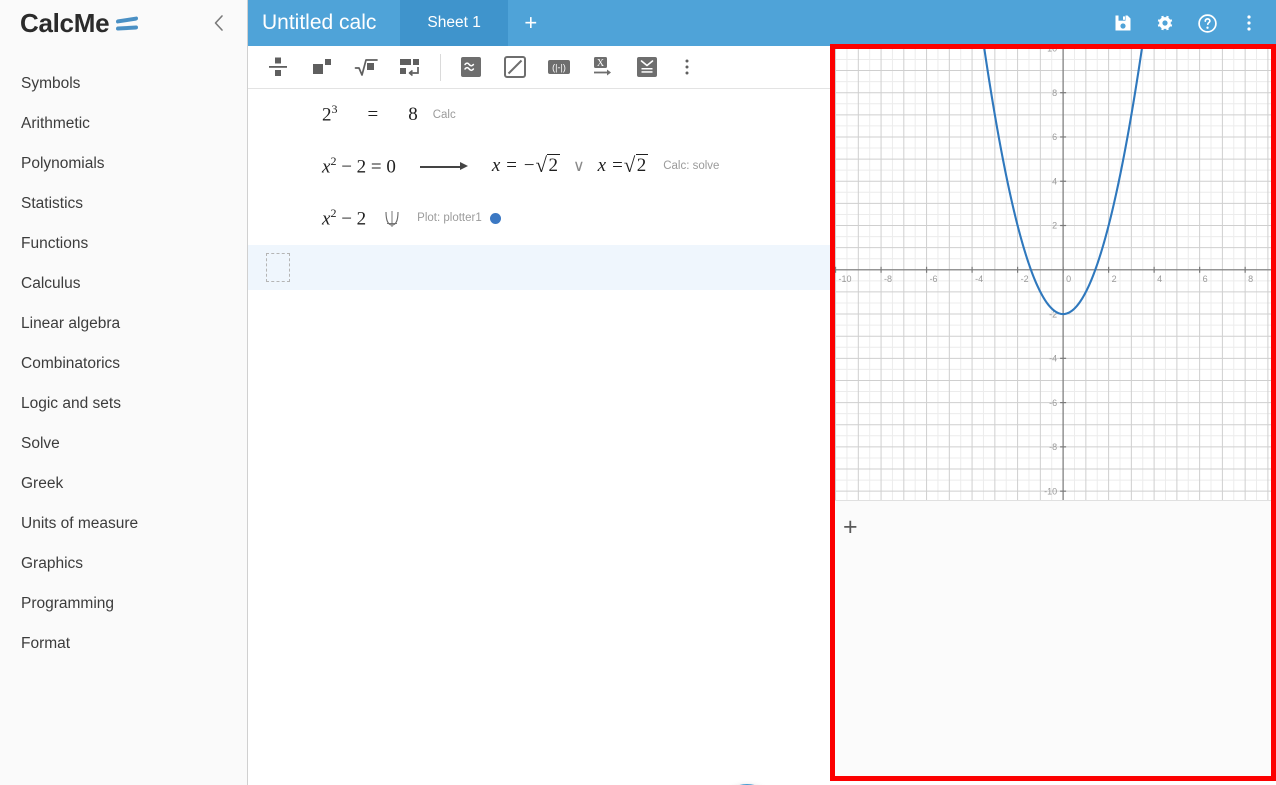 The height and width of the screenshot is (785, 1276). I want to click on sidebar-item-label: Statistics, so click(52, 203).